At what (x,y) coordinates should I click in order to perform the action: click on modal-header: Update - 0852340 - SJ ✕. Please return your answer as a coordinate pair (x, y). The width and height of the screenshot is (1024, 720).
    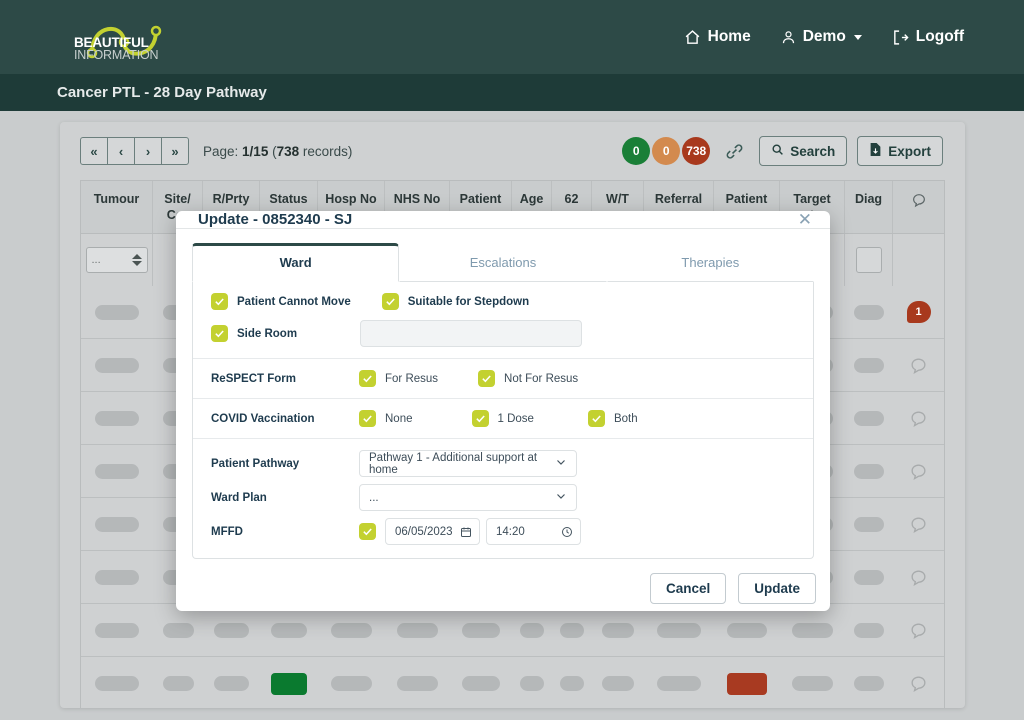
    Looking at the image, I should click on (503, 220).